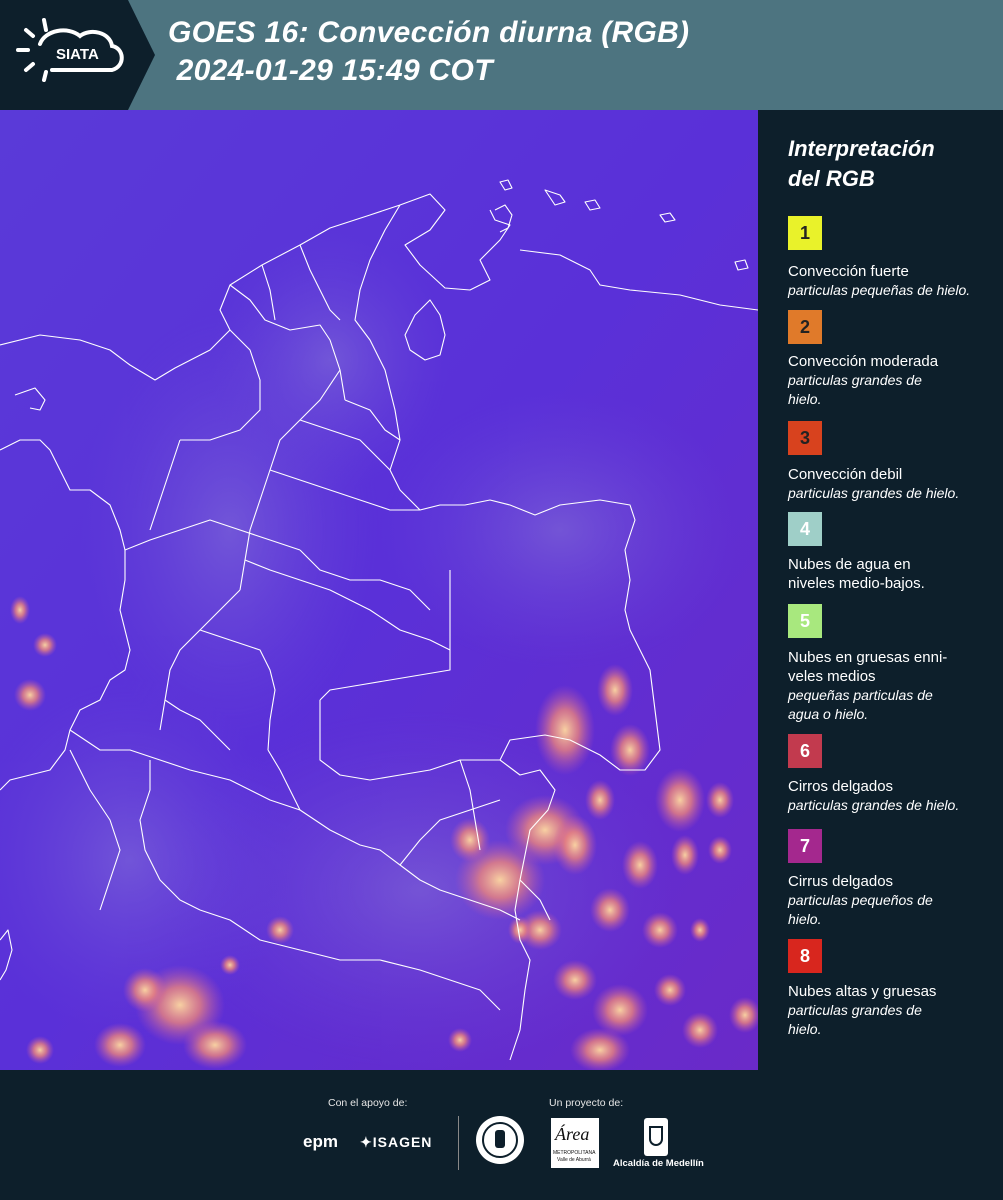 This screenshot has width=1003, height=1200. I want to click on legend-swatch-4: 4, so click(805, 529).